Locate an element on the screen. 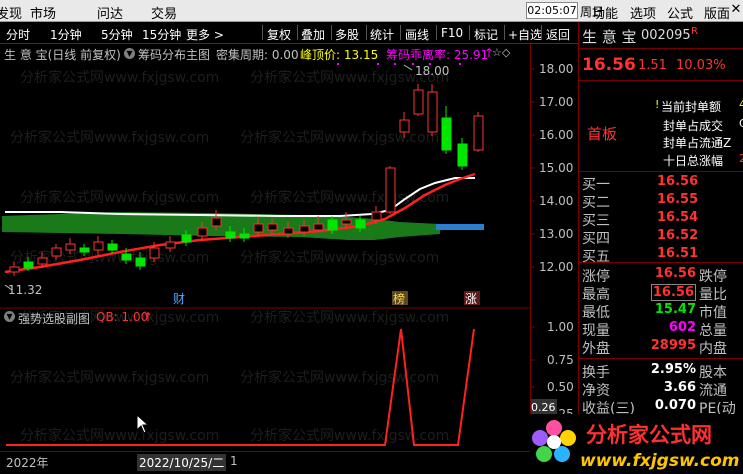 Image resolution: width=743 pixels, height=474 pixels. watermark-logo: 分析家公式网 www.fxjgsw.com is located at coordinates (636, 444).